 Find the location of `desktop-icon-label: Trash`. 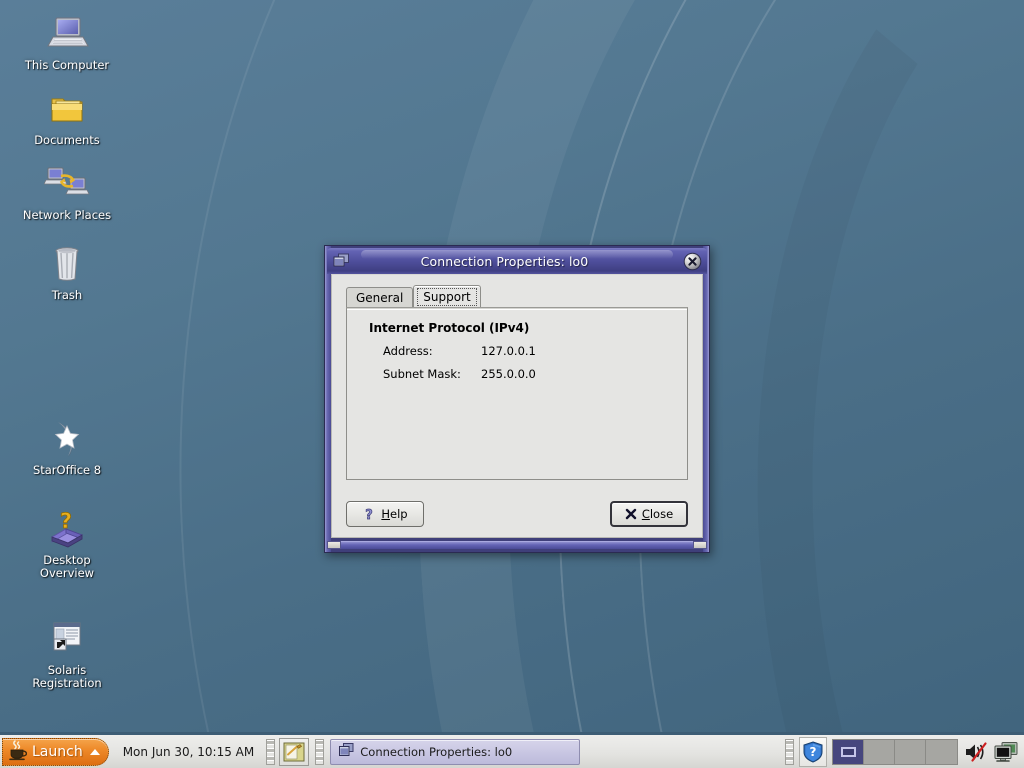

desktop-icon-label: Trash is located at coordinates (67, 295).